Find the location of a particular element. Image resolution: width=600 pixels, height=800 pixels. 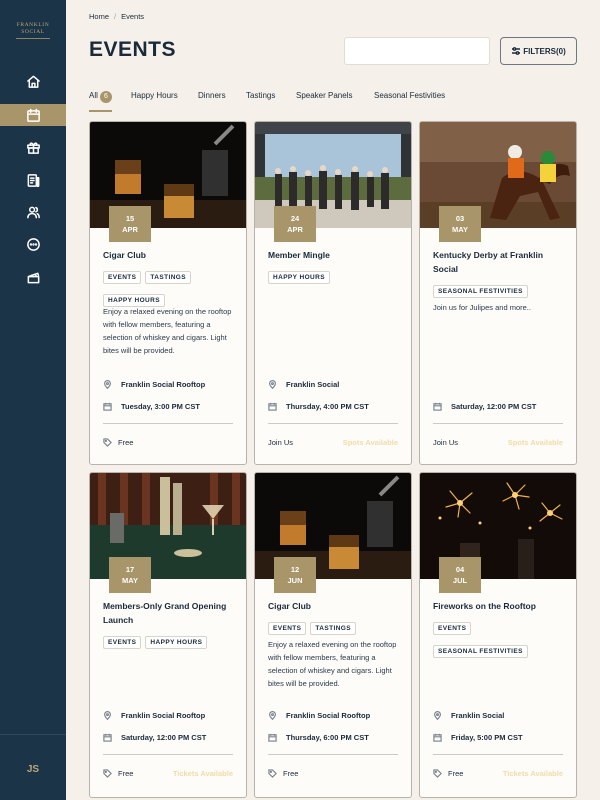

ticket-icon is located at coordinates (33, 277).